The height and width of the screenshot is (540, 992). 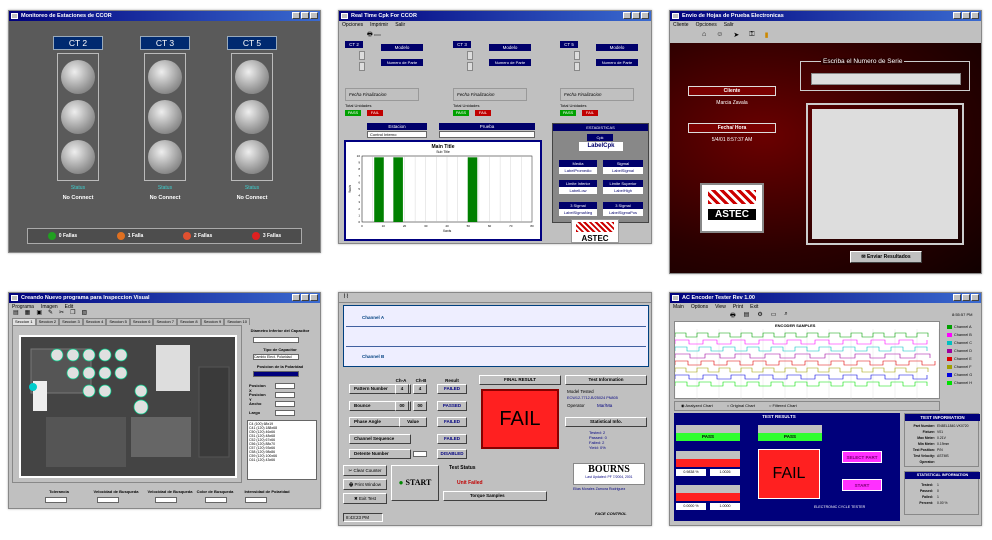 I want to click on folder-icon: ▤, so click(x=16, y=312).